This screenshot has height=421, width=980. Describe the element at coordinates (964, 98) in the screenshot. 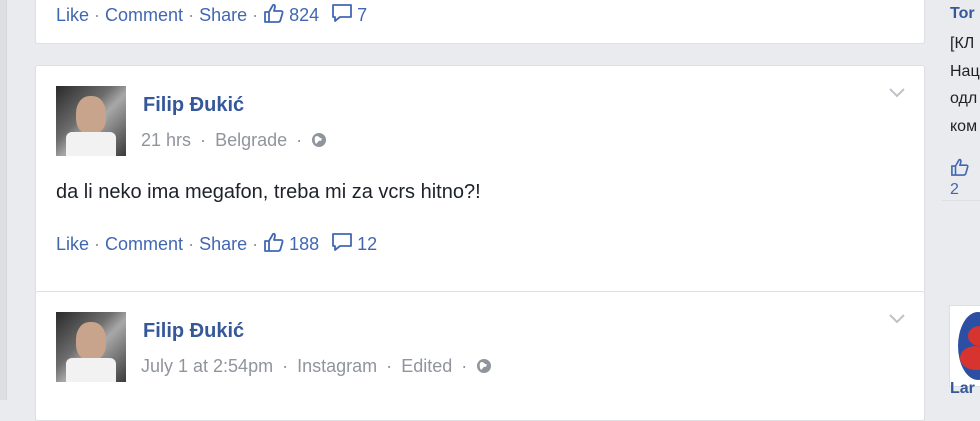

I see `sidebar-text-line: одл` at that location.